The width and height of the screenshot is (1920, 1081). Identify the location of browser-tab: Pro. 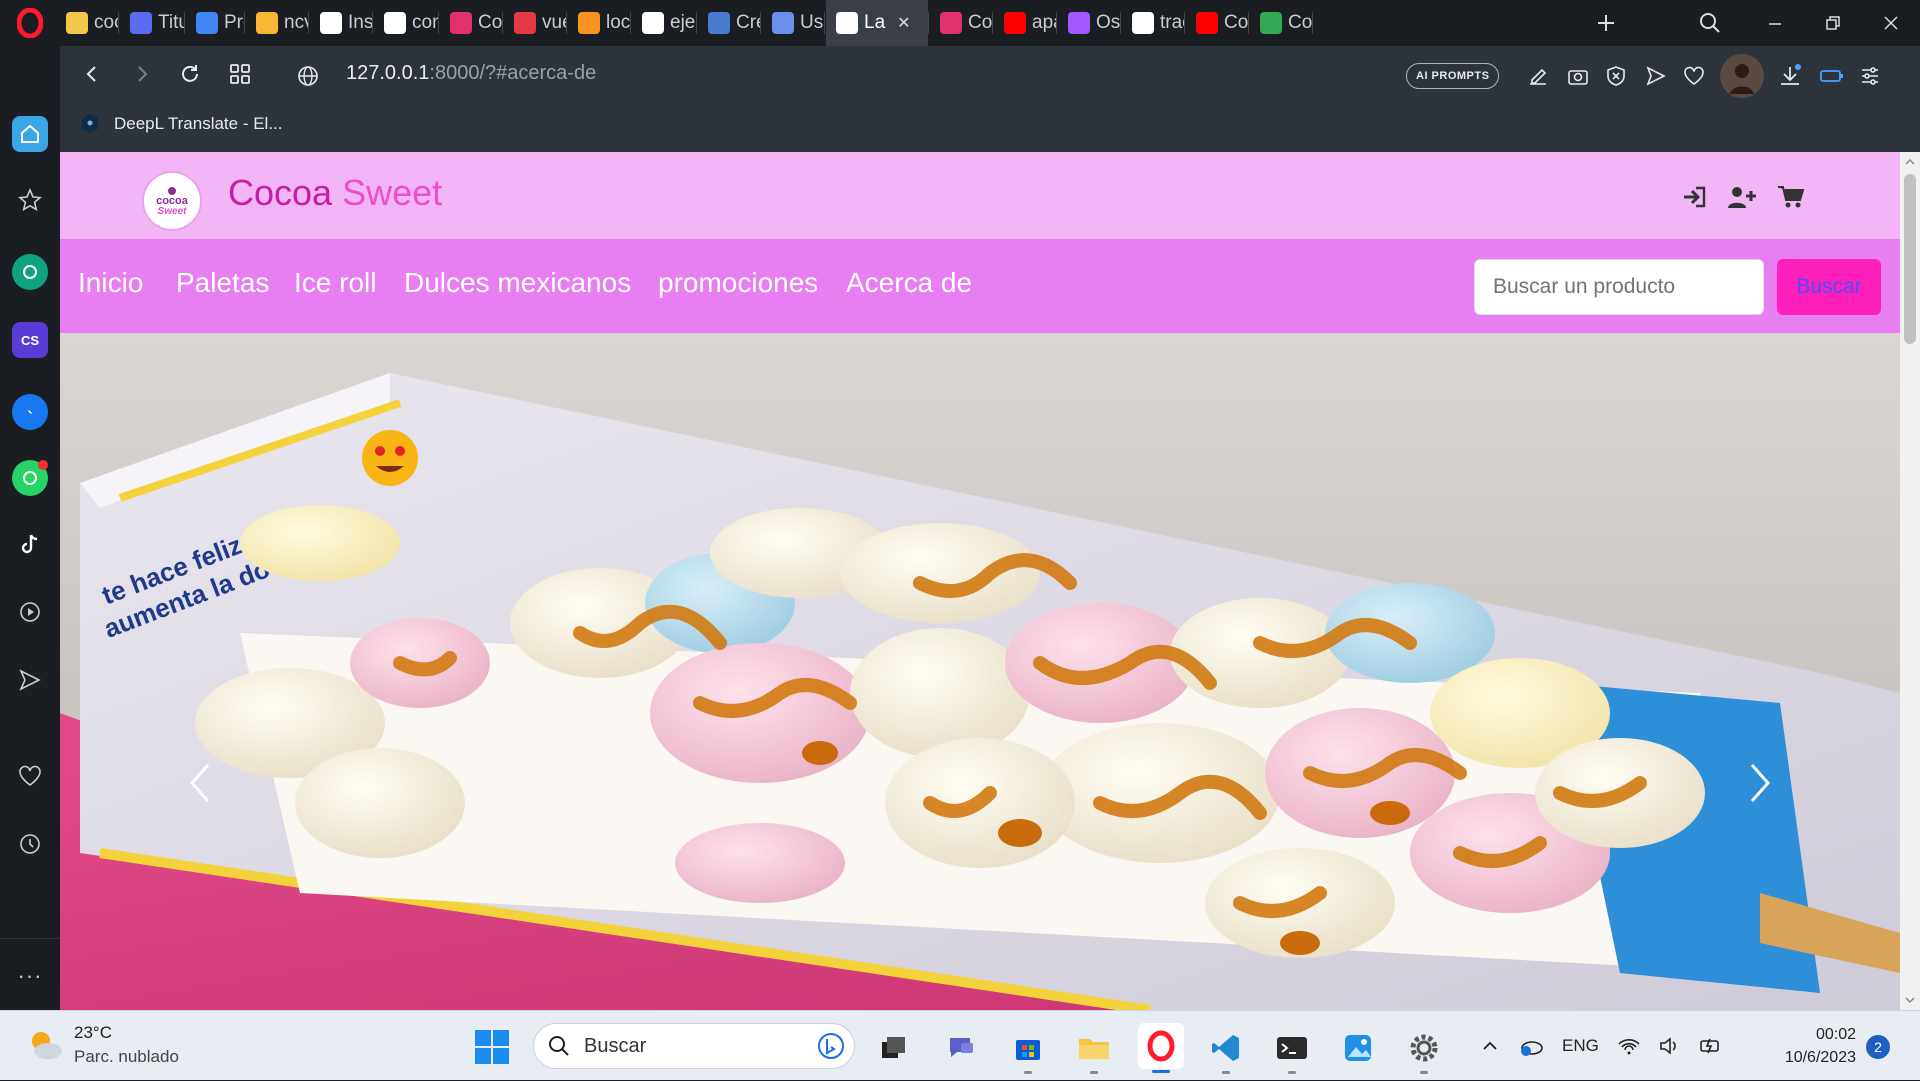
(215, 23).